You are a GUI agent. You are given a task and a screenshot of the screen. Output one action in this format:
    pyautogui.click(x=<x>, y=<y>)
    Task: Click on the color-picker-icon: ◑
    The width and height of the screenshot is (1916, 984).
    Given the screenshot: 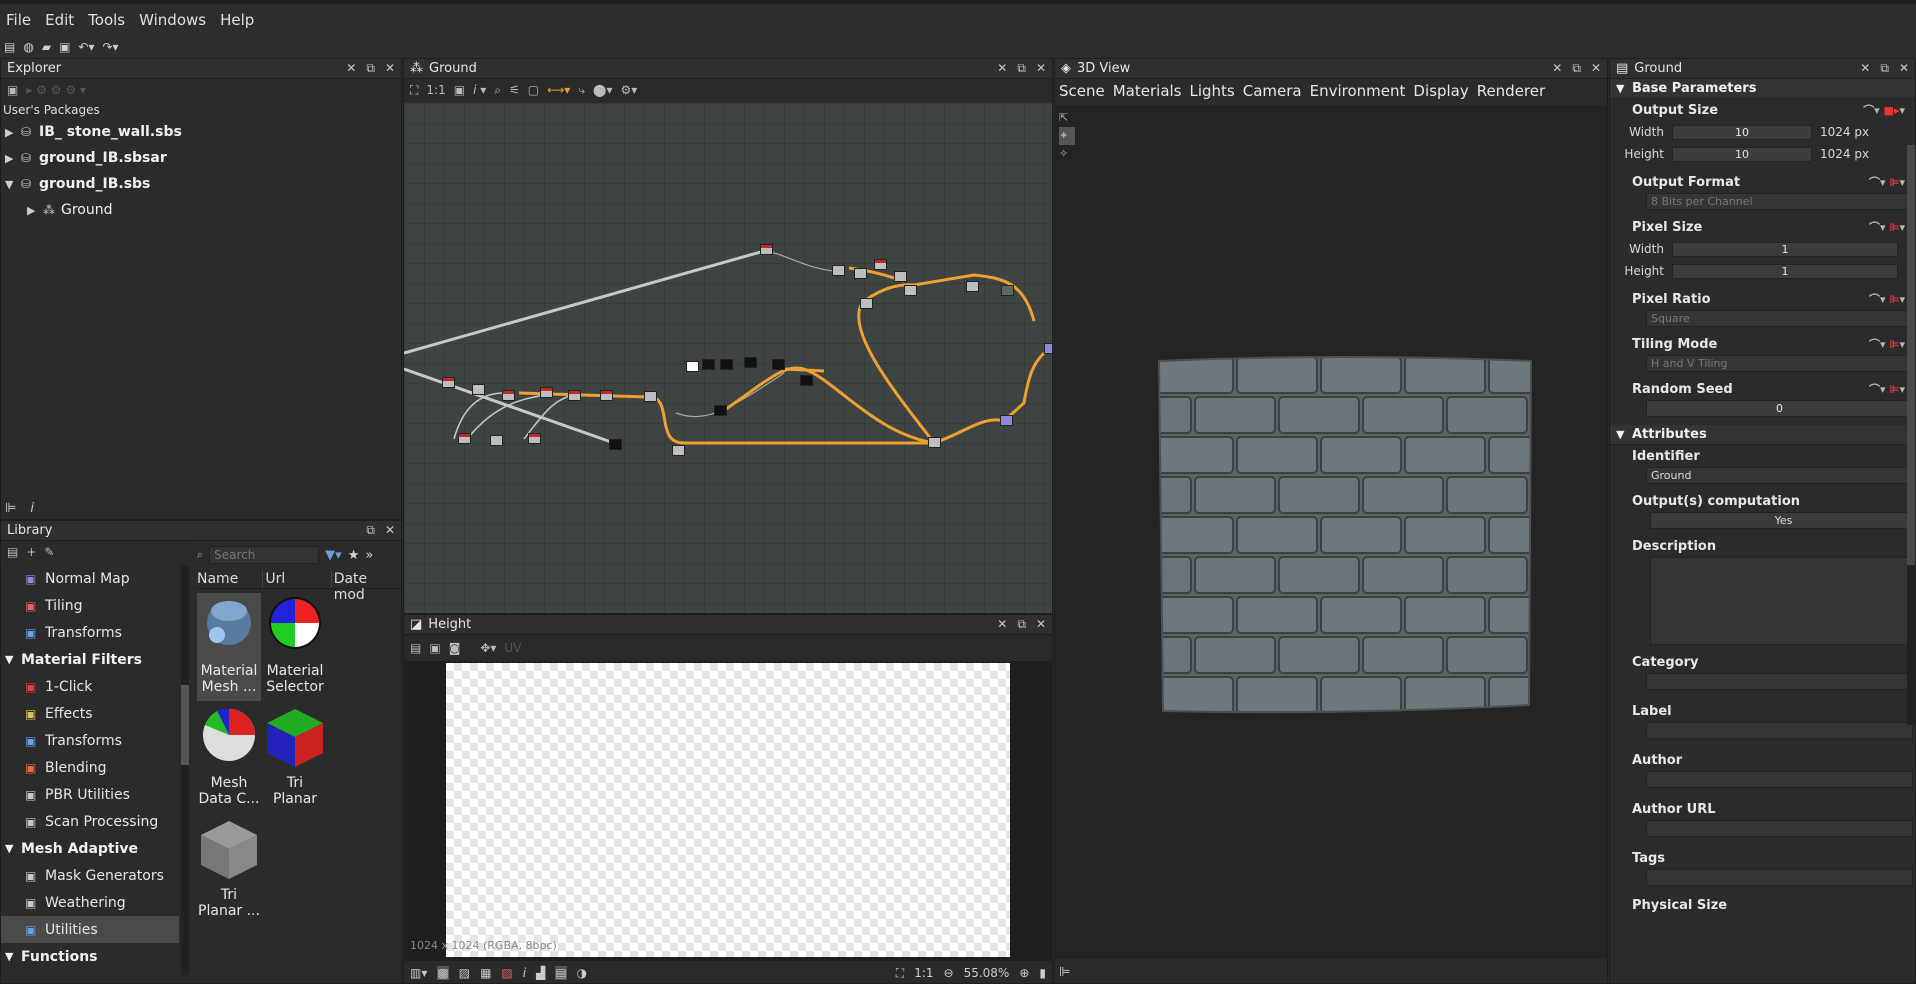 What is the action you would take?
    pyautogui.click(x=582, y=973)
    